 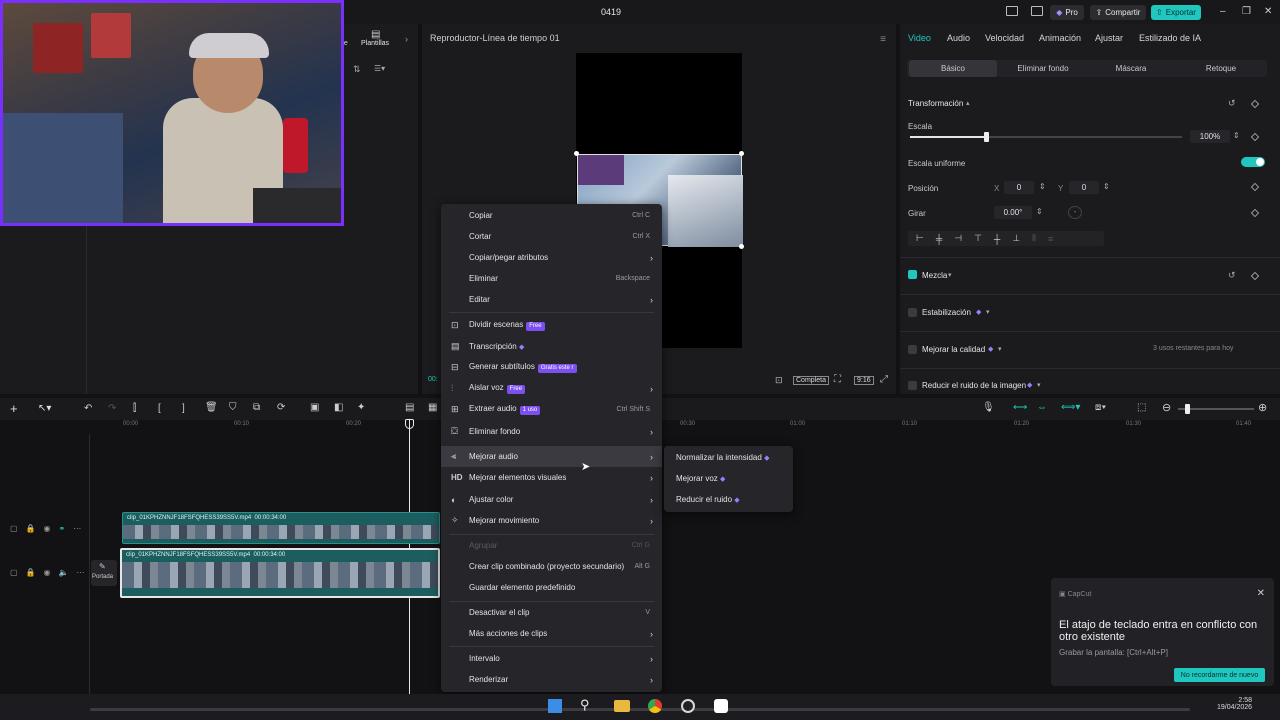 I want to click on menu-item-copy: Copiar Ctrl C, so click(x=551, y=215).